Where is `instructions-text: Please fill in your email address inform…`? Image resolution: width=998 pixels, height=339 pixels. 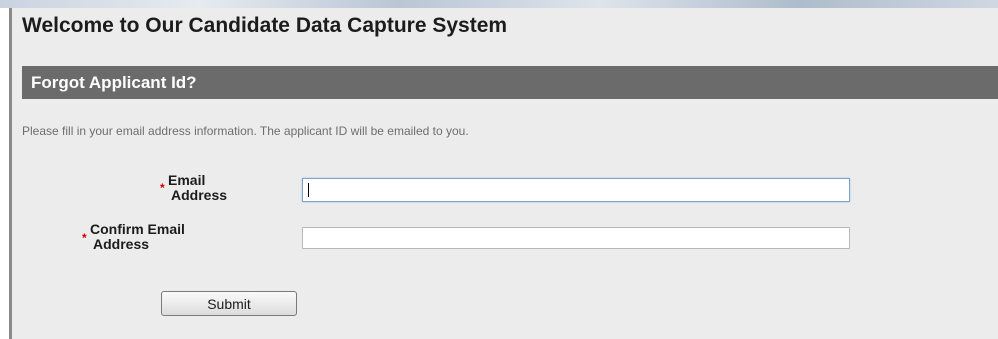 instructions-text: Please fill in your email address inform… is located at coordinates (245, 131).